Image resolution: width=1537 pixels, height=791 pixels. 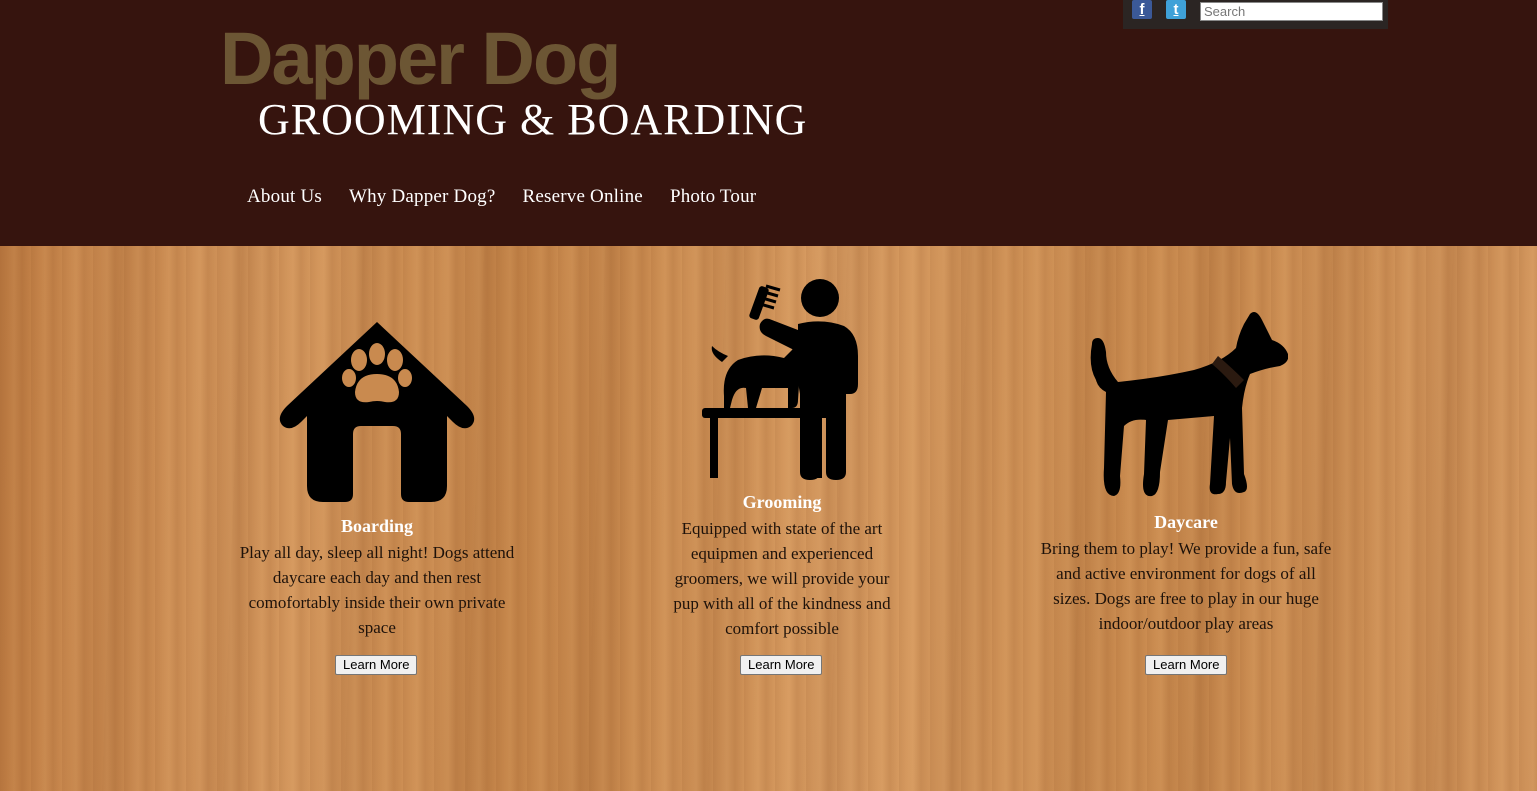 What do you see at coordinates (582, 197) in the screenshot?
I see `nav-item-reserve-online: Reserve Online` at bounding box center [582, 197].